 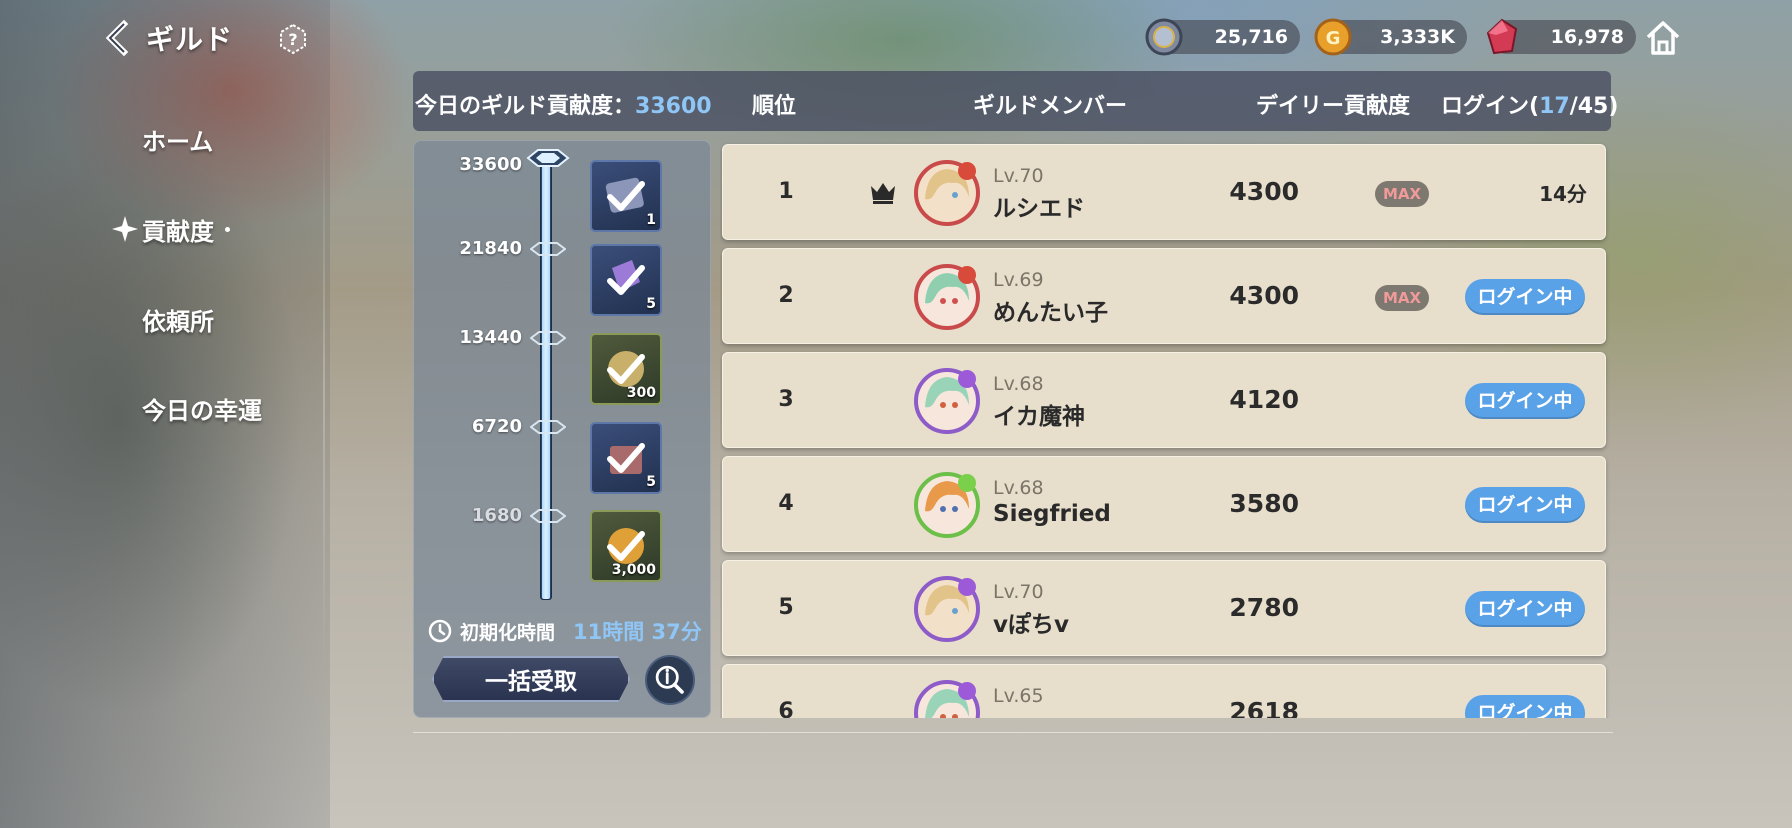 I want to click on reward-chest: 1, so click(x=626, y=196).